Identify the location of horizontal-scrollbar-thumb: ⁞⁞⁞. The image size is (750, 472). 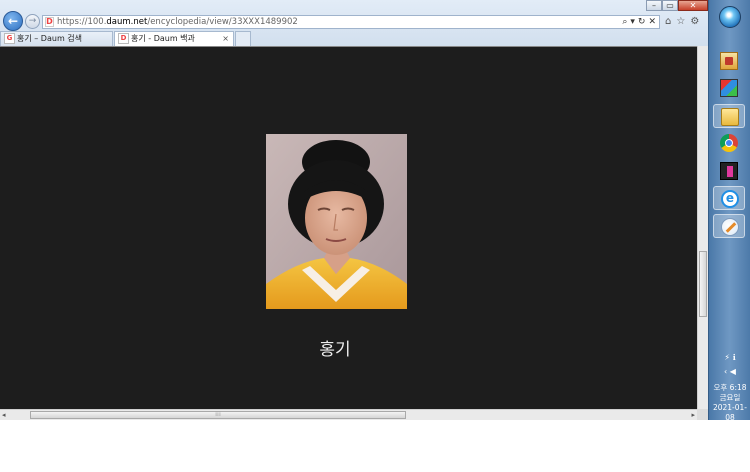
(218, 415).